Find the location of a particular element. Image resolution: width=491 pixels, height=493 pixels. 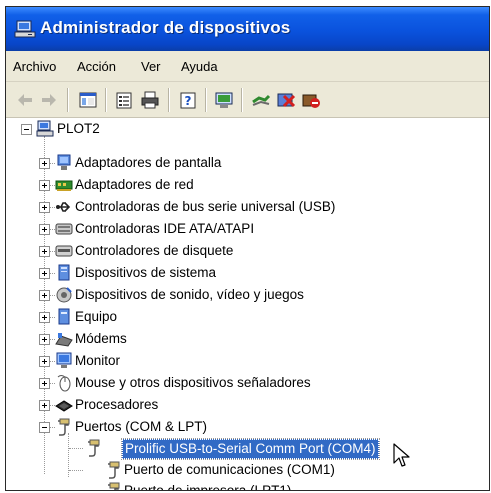

processor-icon is located at coordinates (64, 406).